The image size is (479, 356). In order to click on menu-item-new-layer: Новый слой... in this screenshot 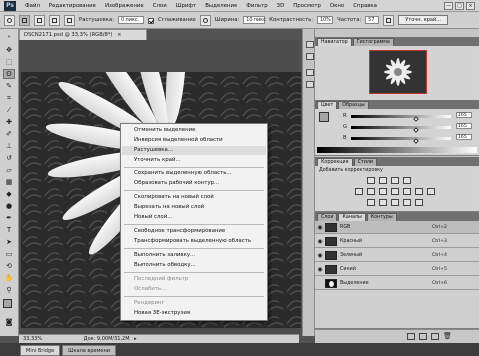, I will do `click(153, 217)`.